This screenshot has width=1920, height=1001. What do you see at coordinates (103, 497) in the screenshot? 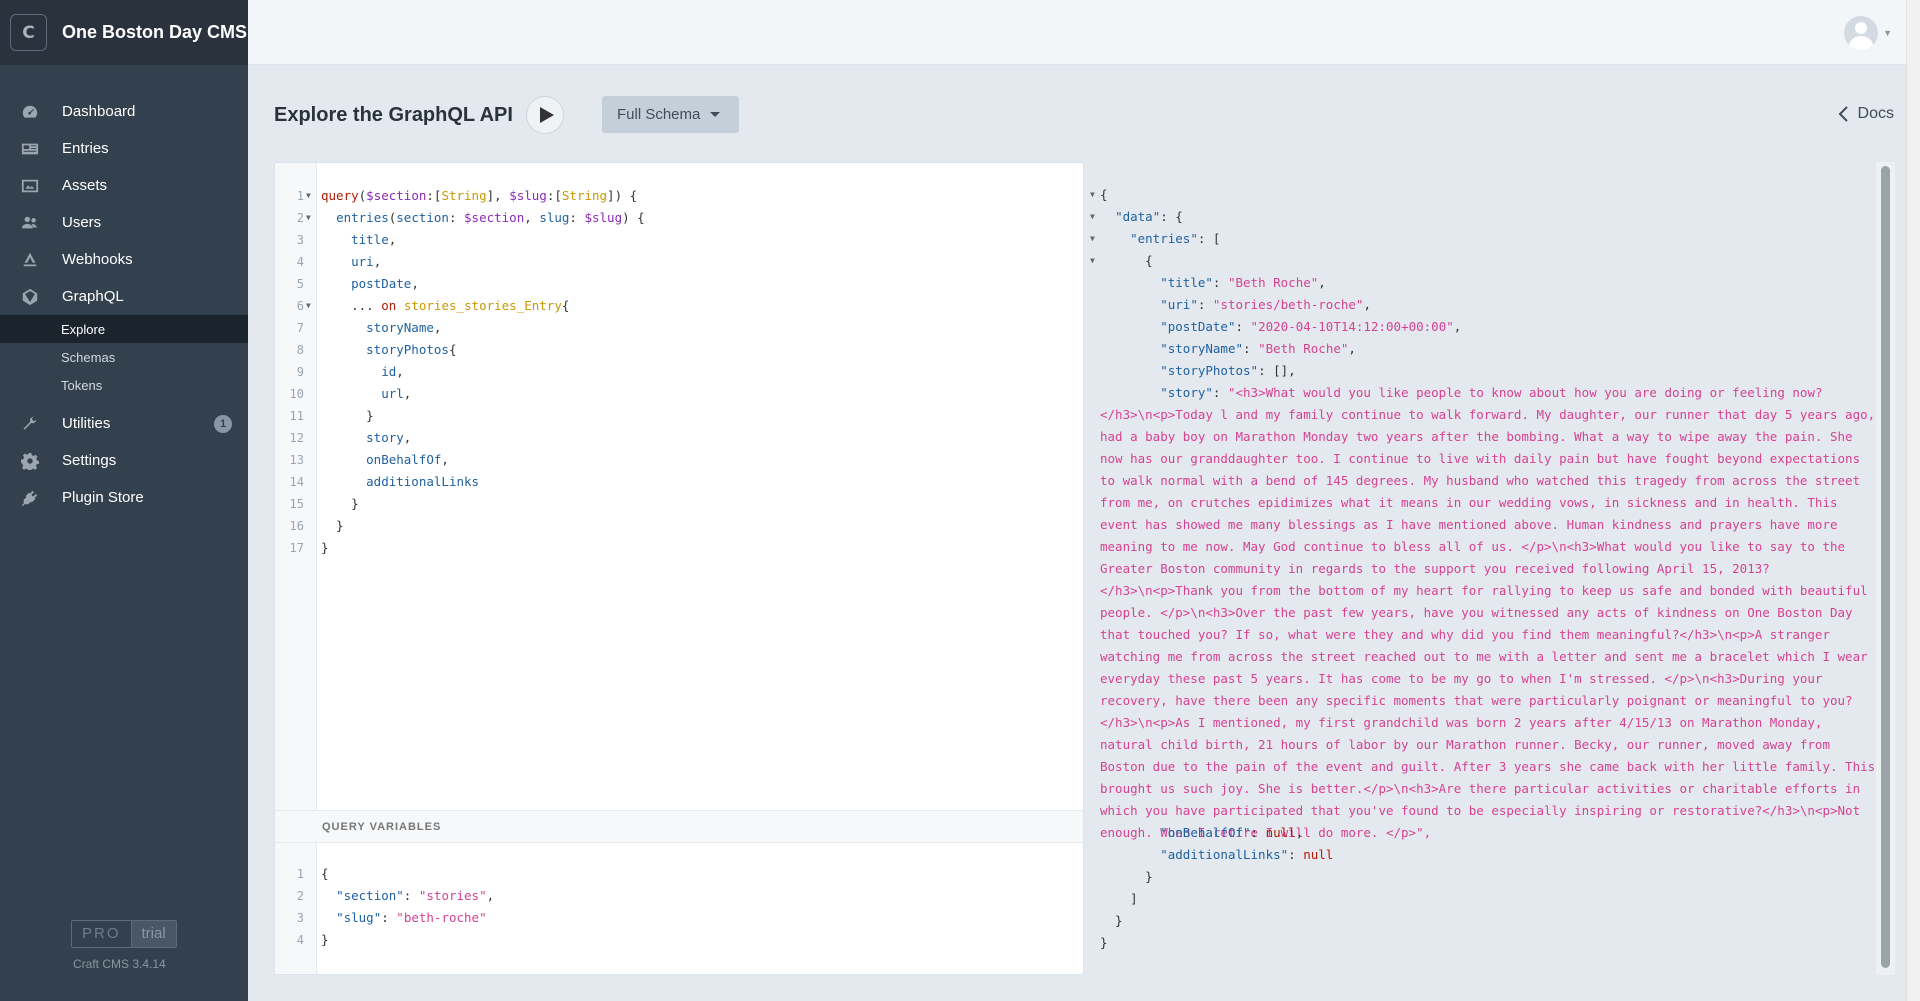
I see `nav-label: Plugin Store` at bounding box center [103, 497].